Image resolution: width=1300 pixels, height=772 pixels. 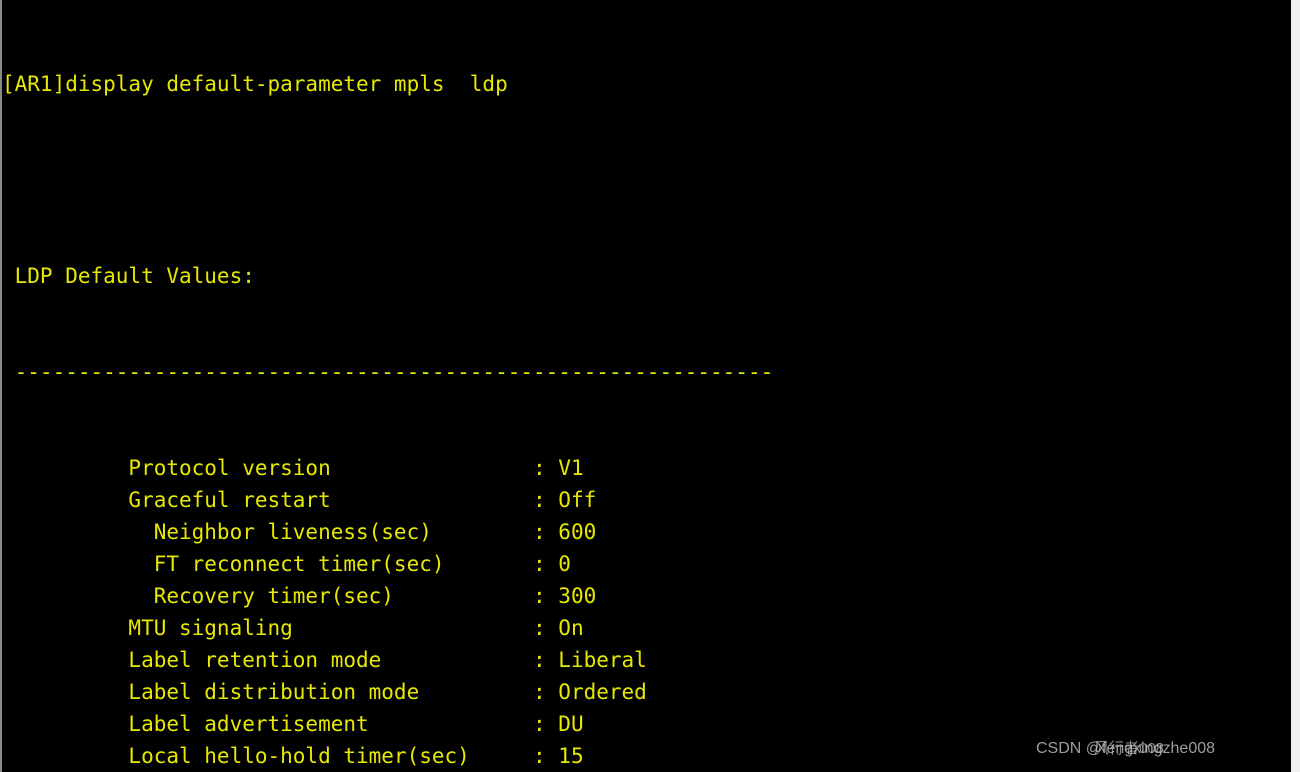 I want to click on command-prompt-line: [AR1]display default-parameter mpls ldp, so click(x=255, y=84).